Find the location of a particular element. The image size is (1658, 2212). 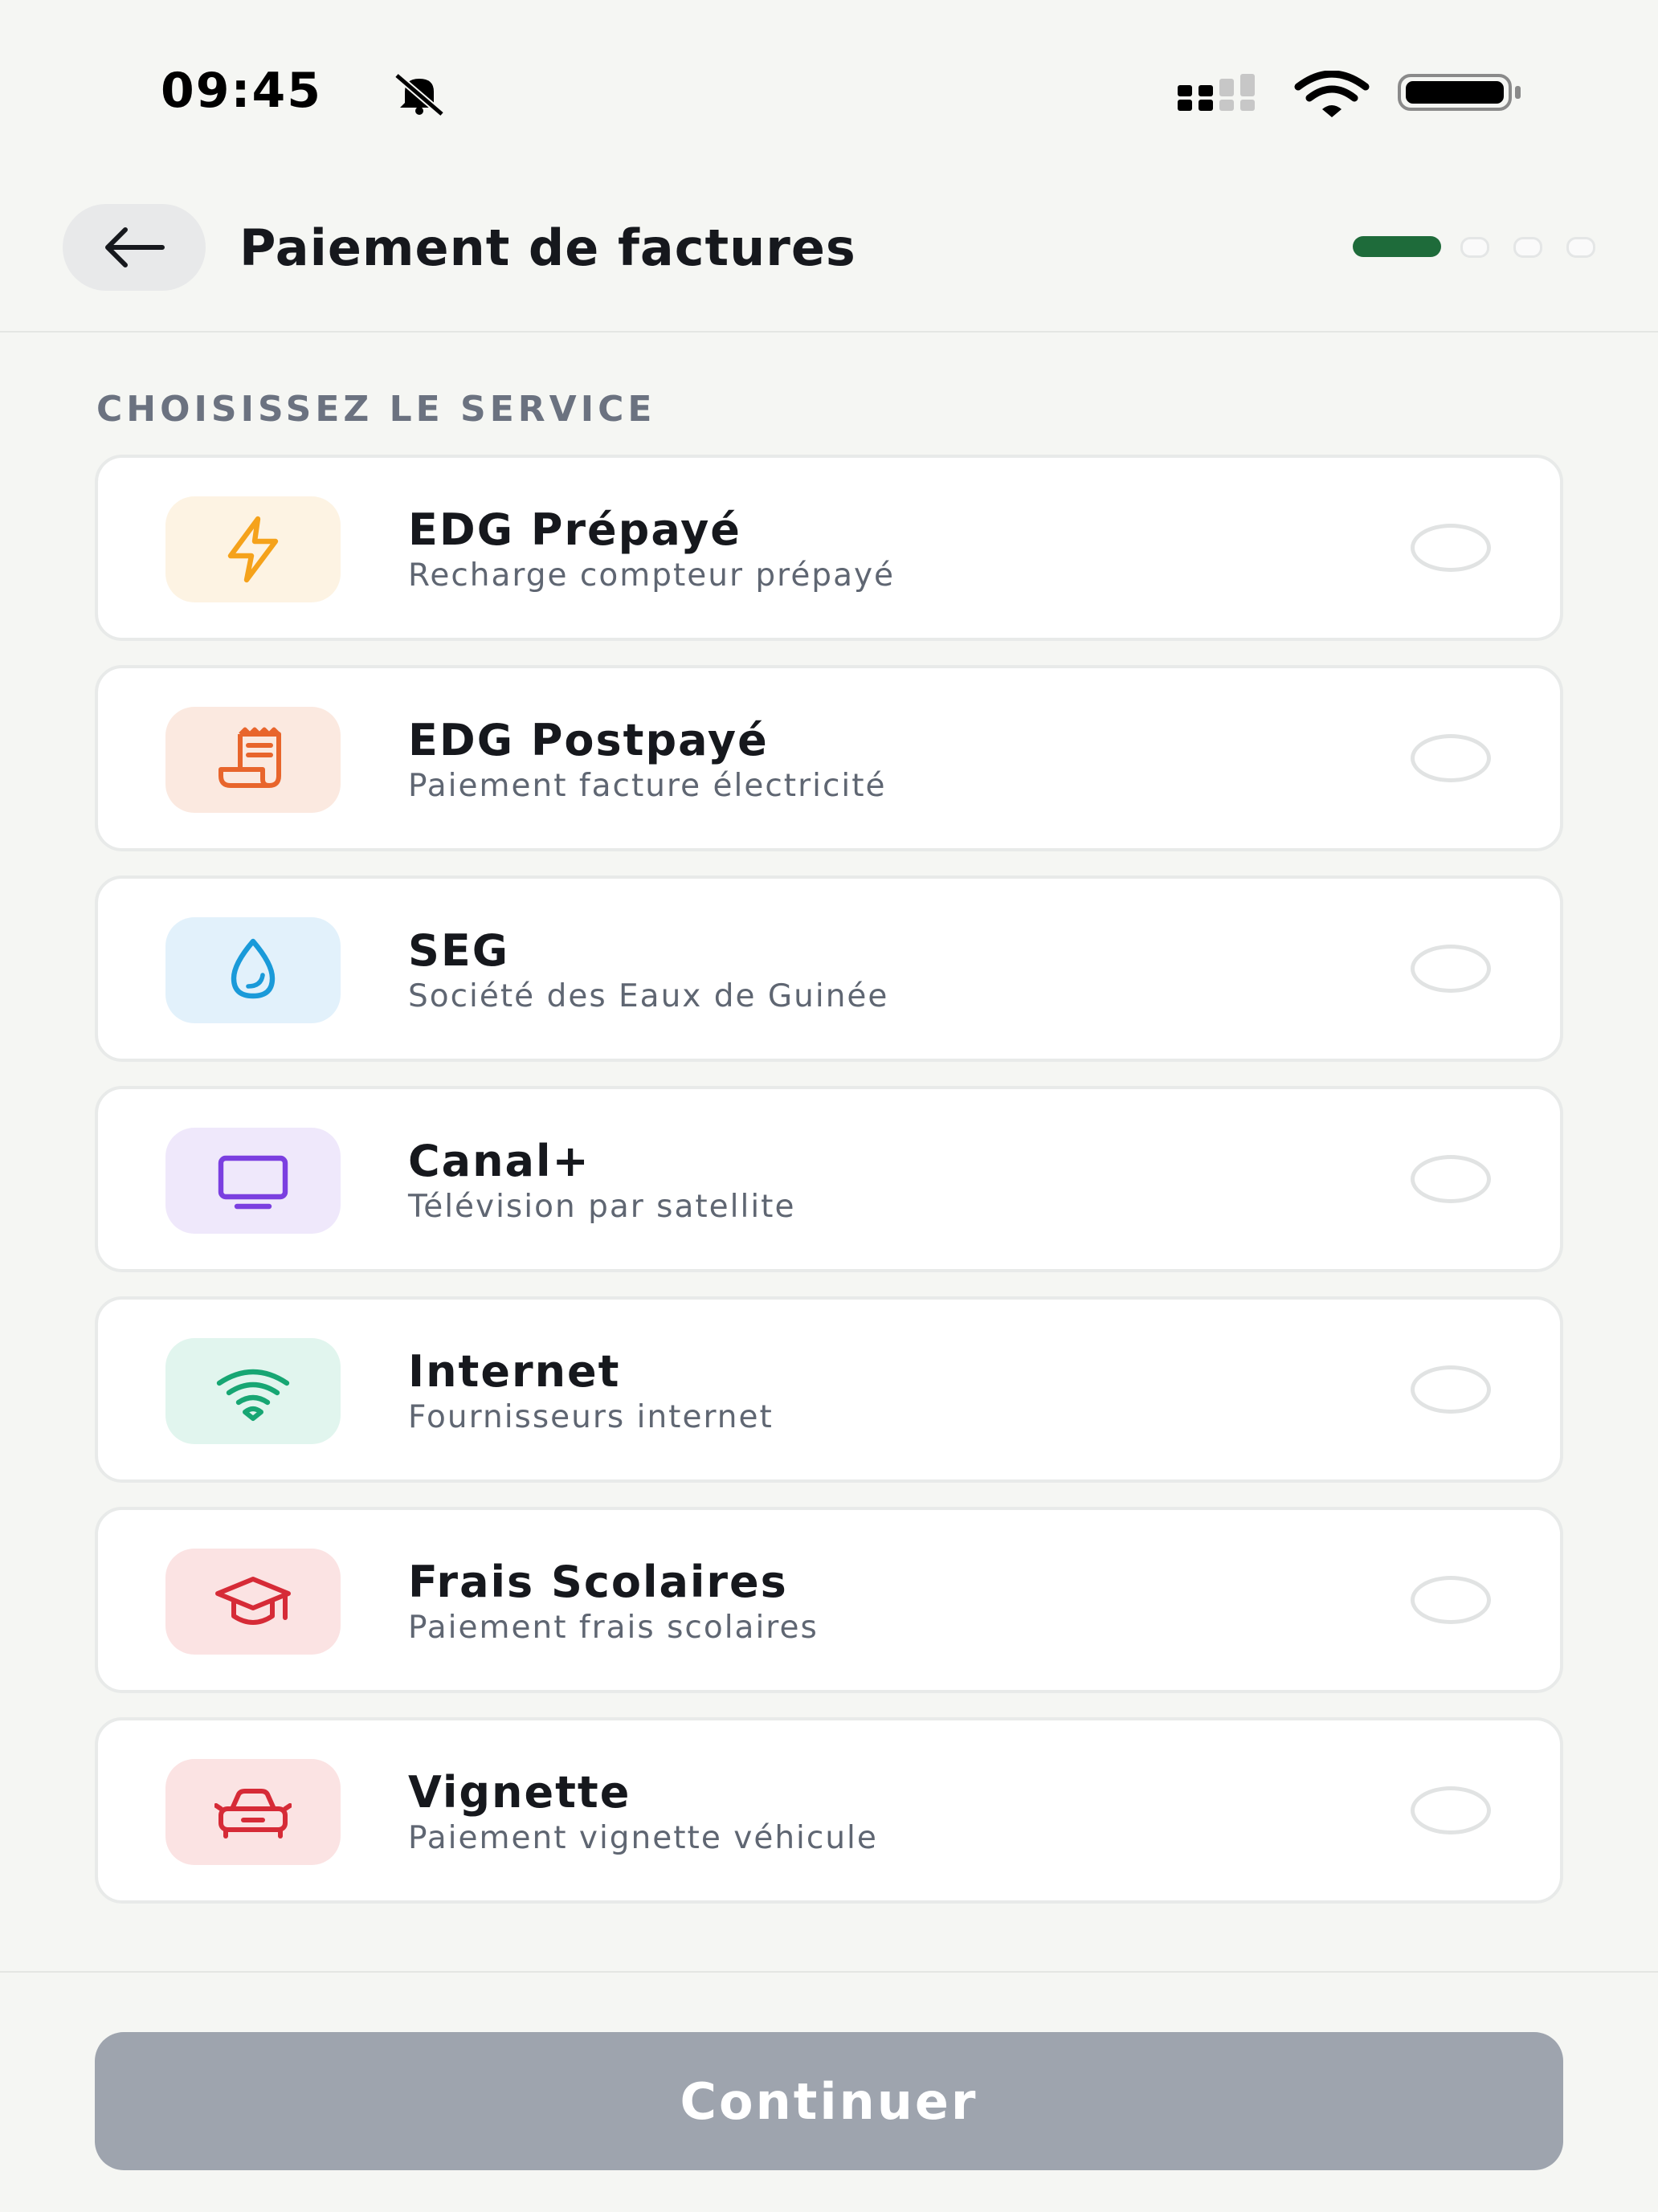

footer: Continuer is located at coordinates (829, 2091).